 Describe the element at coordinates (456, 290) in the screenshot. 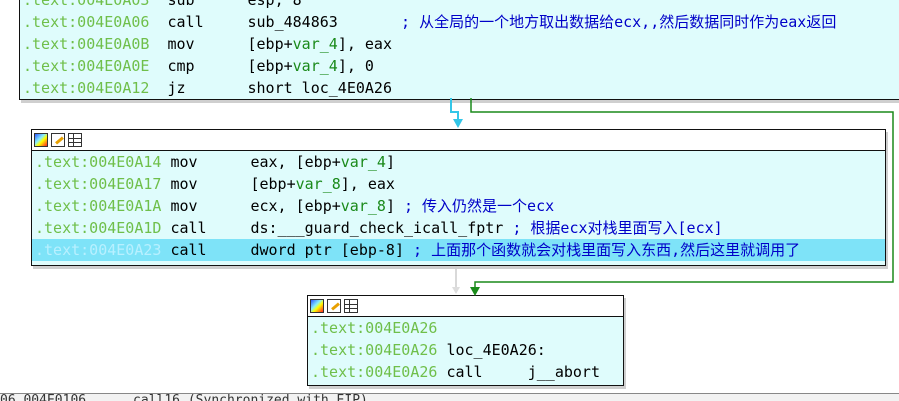

I see `edge-continue-arrow` at that location.